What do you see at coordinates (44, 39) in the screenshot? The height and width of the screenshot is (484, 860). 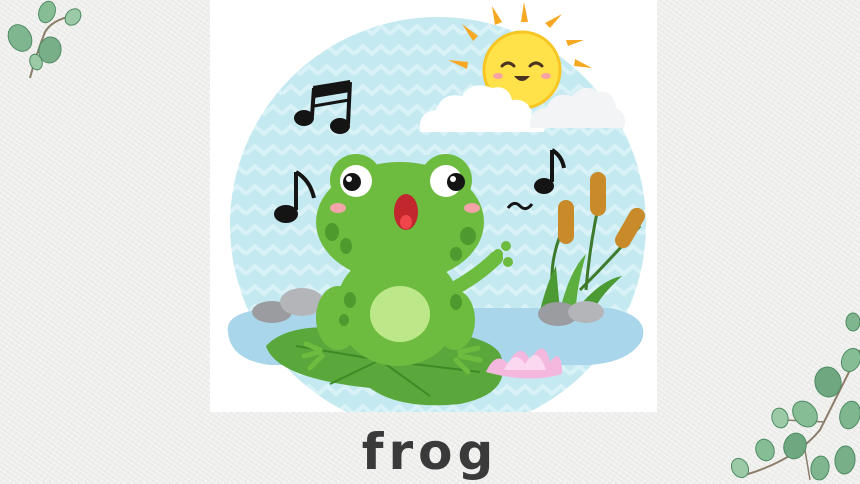 I see `leaf-branch-icon` at bounding box center [44, 39].